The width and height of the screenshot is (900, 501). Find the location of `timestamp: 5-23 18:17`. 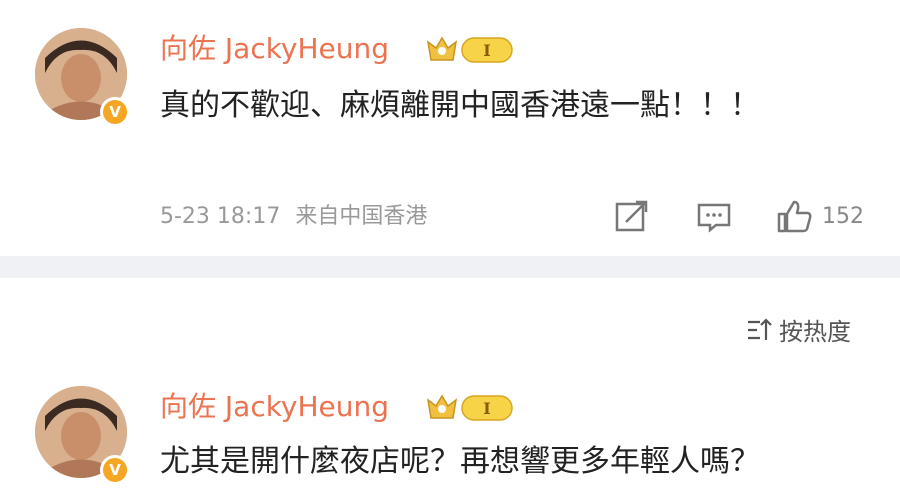

timestamp: 5-23 18:17 is located at coordinates (220, 216).